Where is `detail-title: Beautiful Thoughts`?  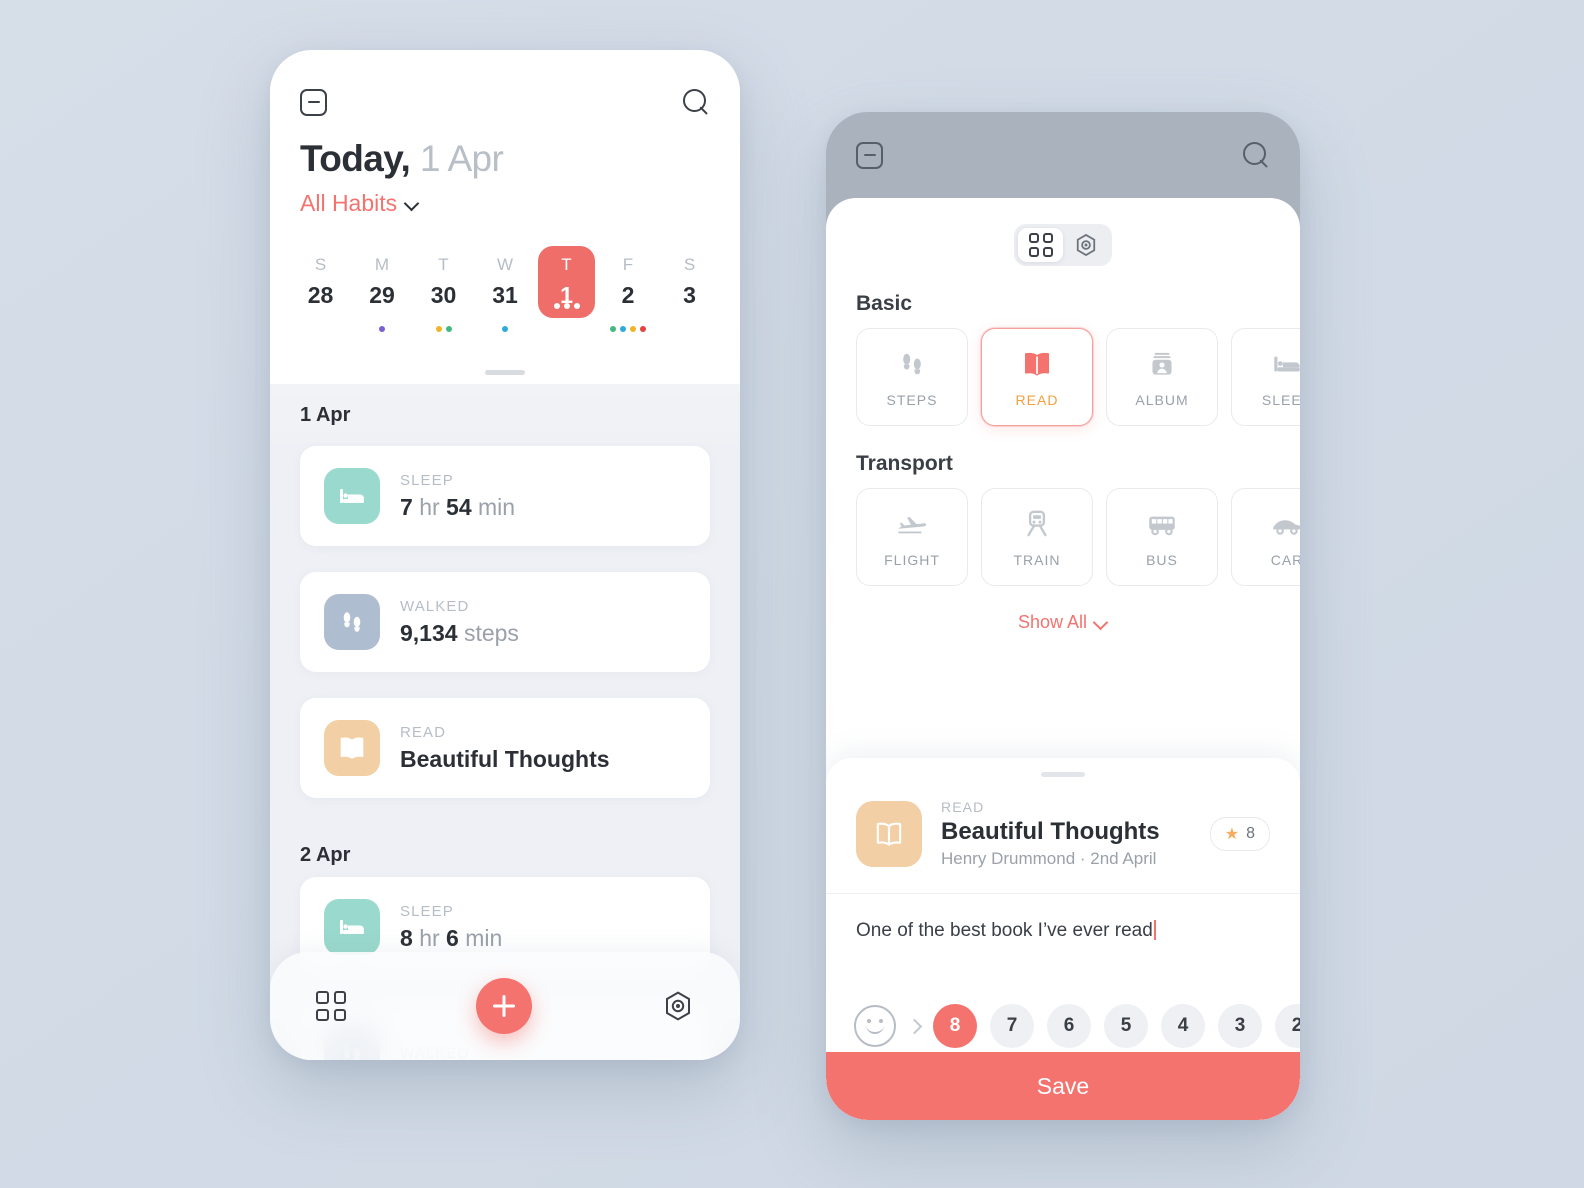 detail-title: Beautiful Thoughts is located at coordinates (1050, 831).